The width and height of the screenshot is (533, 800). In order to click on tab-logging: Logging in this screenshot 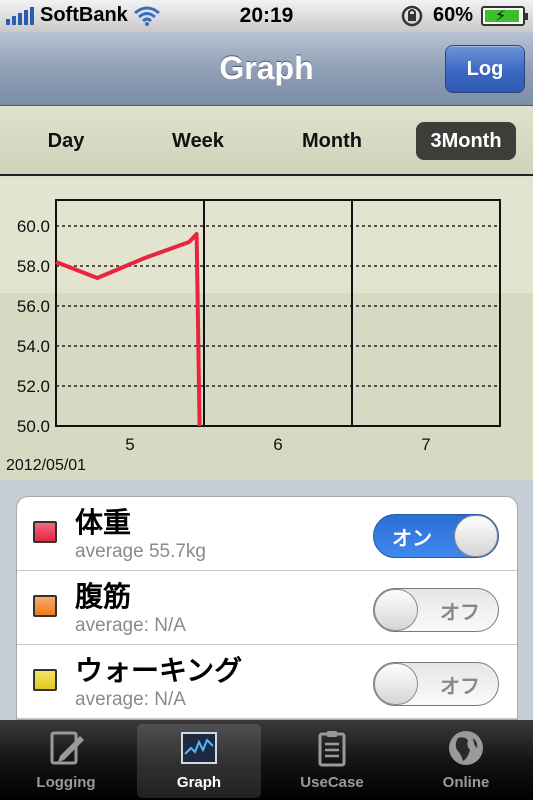, I will do `click(66, 761)`.